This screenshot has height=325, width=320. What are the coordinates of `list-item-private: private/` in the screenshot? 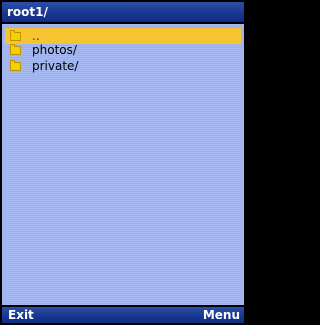 It's located at (123, 66).